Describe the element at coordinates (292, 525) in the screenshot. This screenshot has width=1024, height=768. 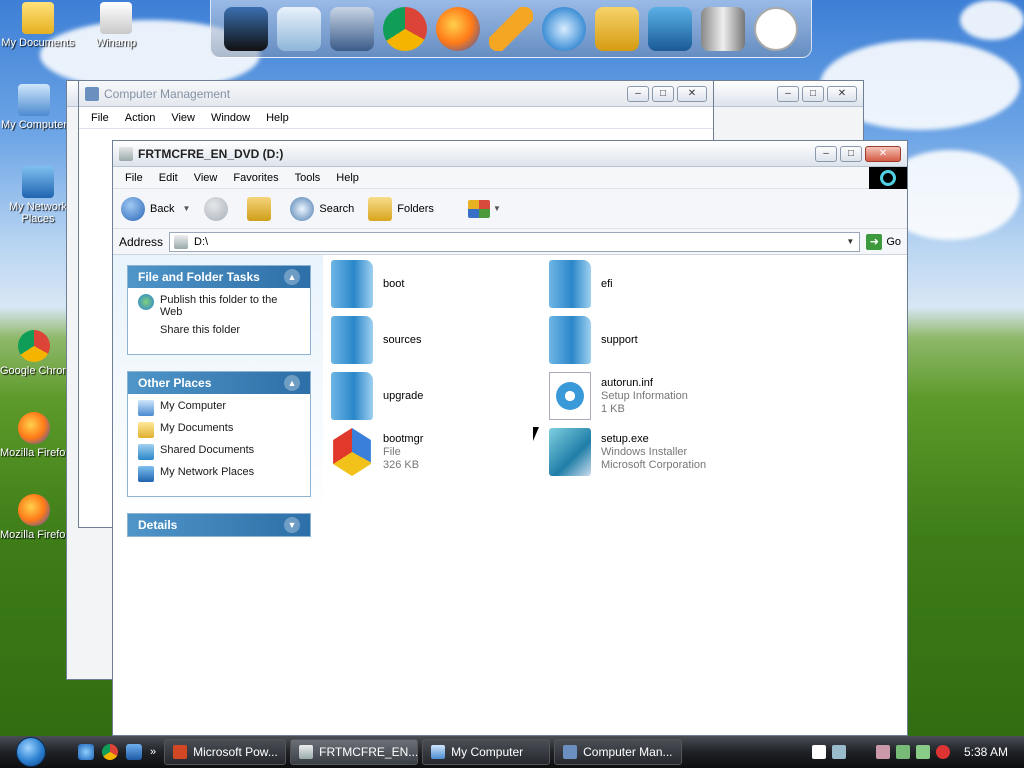
I see `expand-icon: ▼` at that location.